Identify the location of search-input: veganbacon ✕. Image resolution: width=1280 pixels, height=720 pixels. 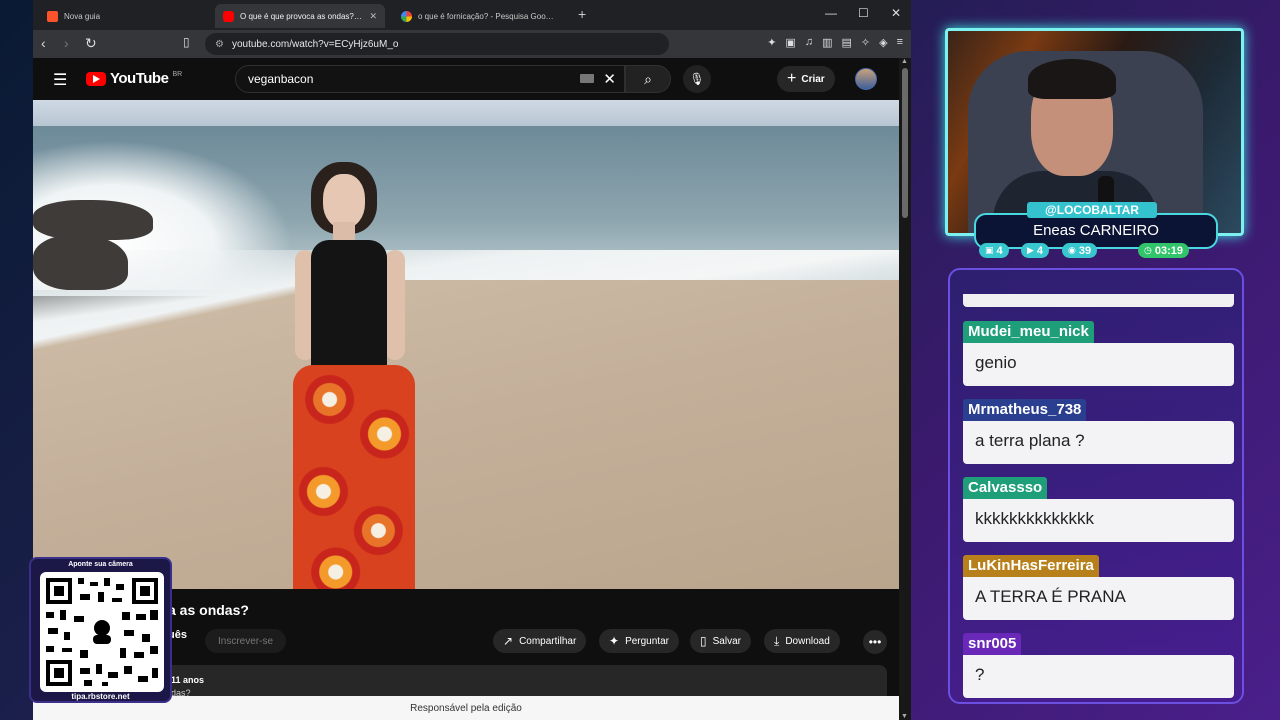
(430, 79).